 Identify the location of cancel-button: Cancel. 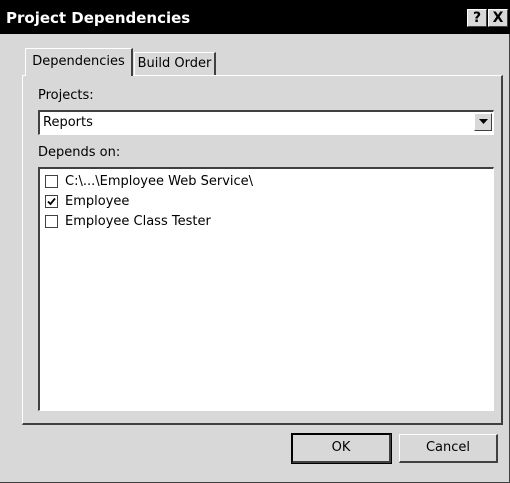
(448, 448).